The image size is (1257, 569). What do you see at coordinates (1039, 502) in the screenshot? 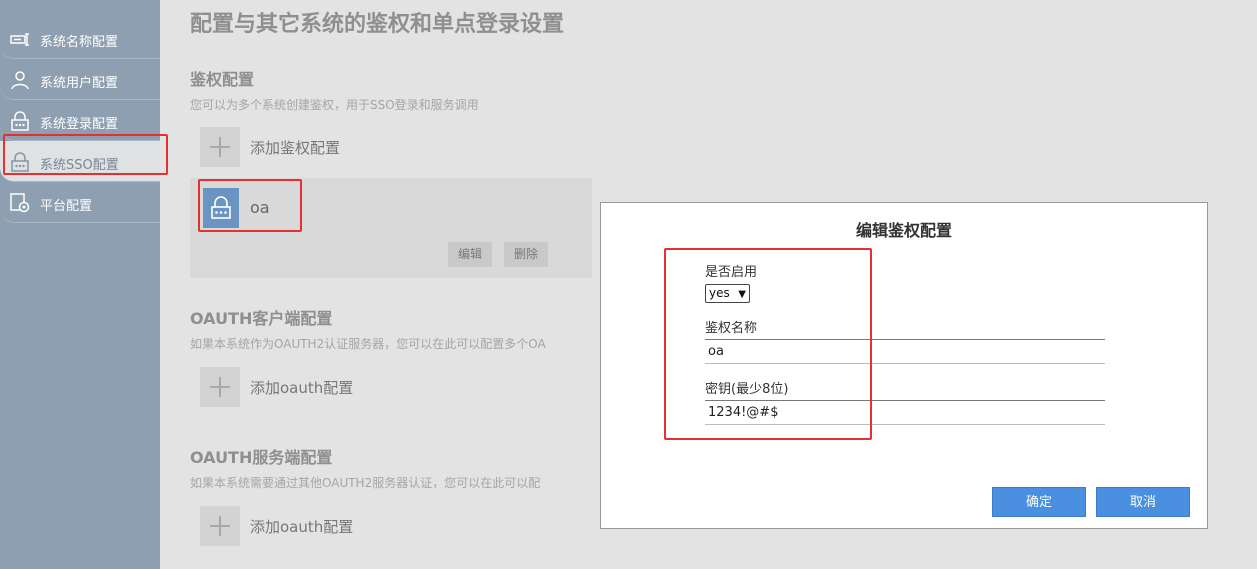
I see `confirm-button: 确定` at bounding box center [1039, 502].